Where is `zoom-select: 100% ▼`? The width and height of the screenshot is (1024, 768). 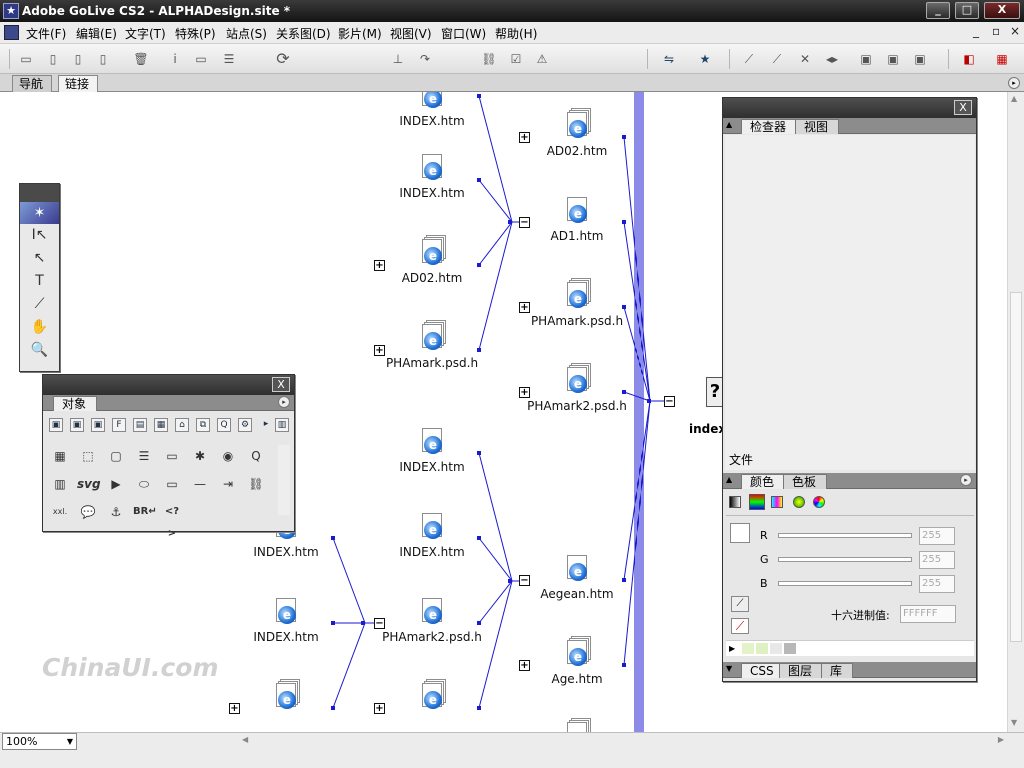 zoom-select: 100% ▼ is located at coordinates (39, 741).